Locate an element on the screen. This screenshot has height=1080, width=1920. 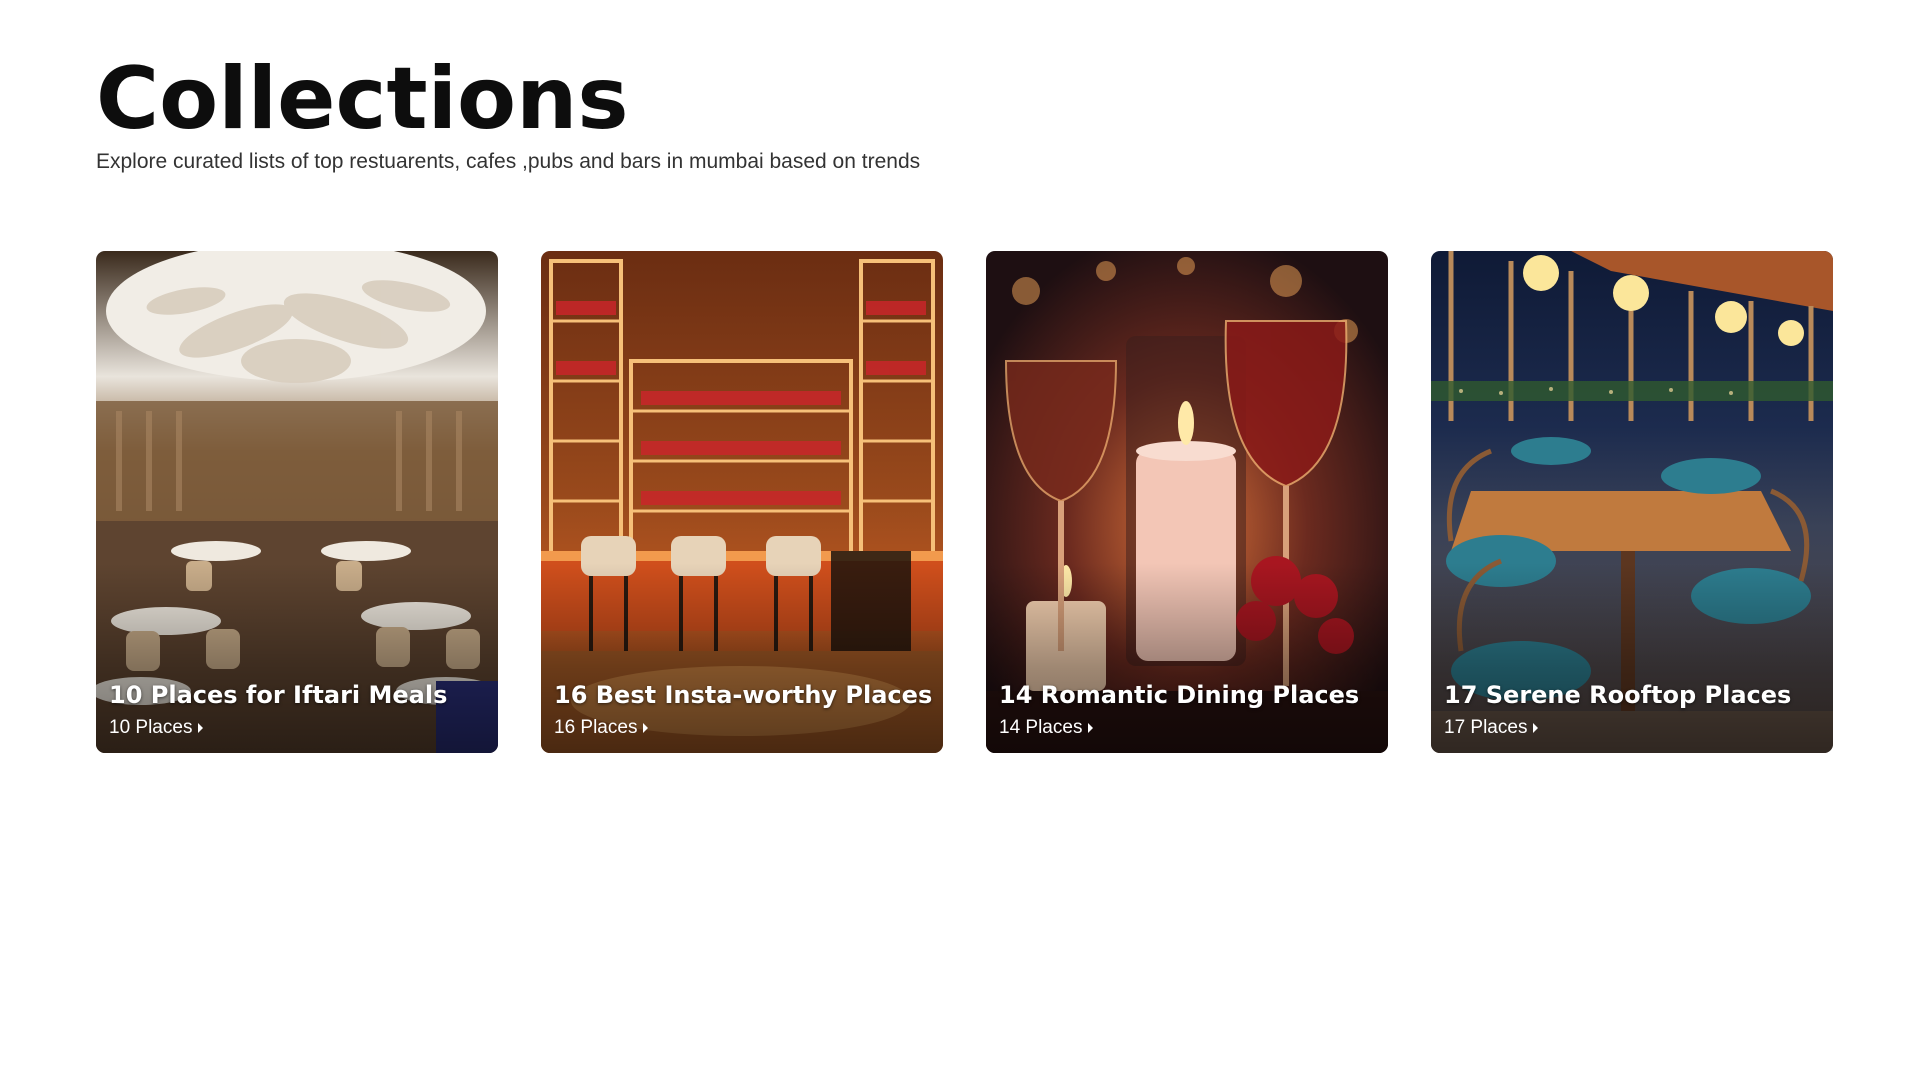
card-count: 17 Places is located at coordinates (1486, 727).